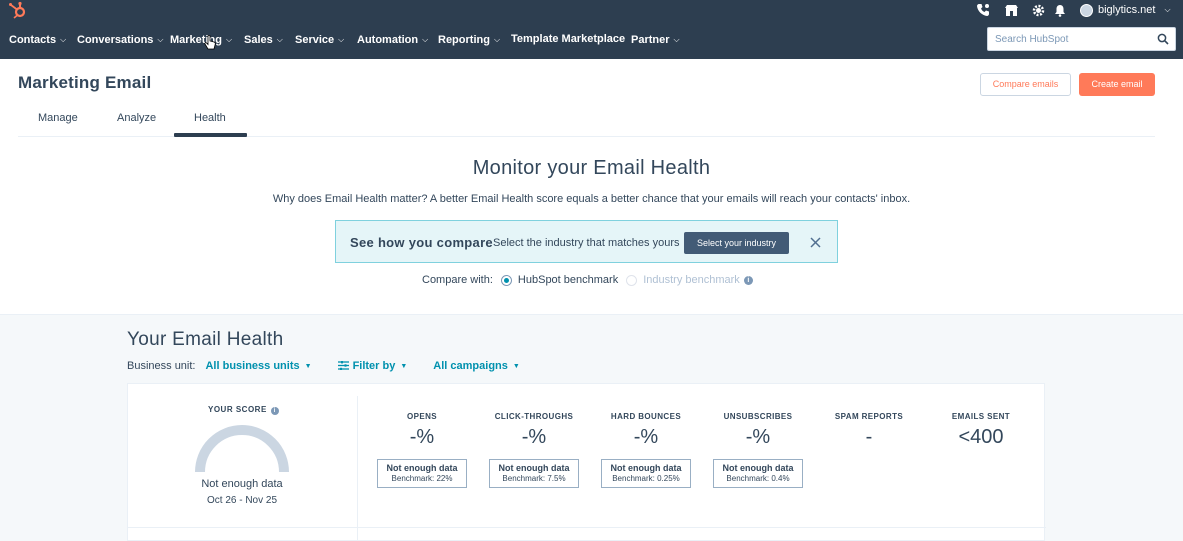  What do you see at coordinates (568, 39) in the screenshot?
I see `nav-template-marketplace: Template Marketplace` at bounding box center [568, 39].